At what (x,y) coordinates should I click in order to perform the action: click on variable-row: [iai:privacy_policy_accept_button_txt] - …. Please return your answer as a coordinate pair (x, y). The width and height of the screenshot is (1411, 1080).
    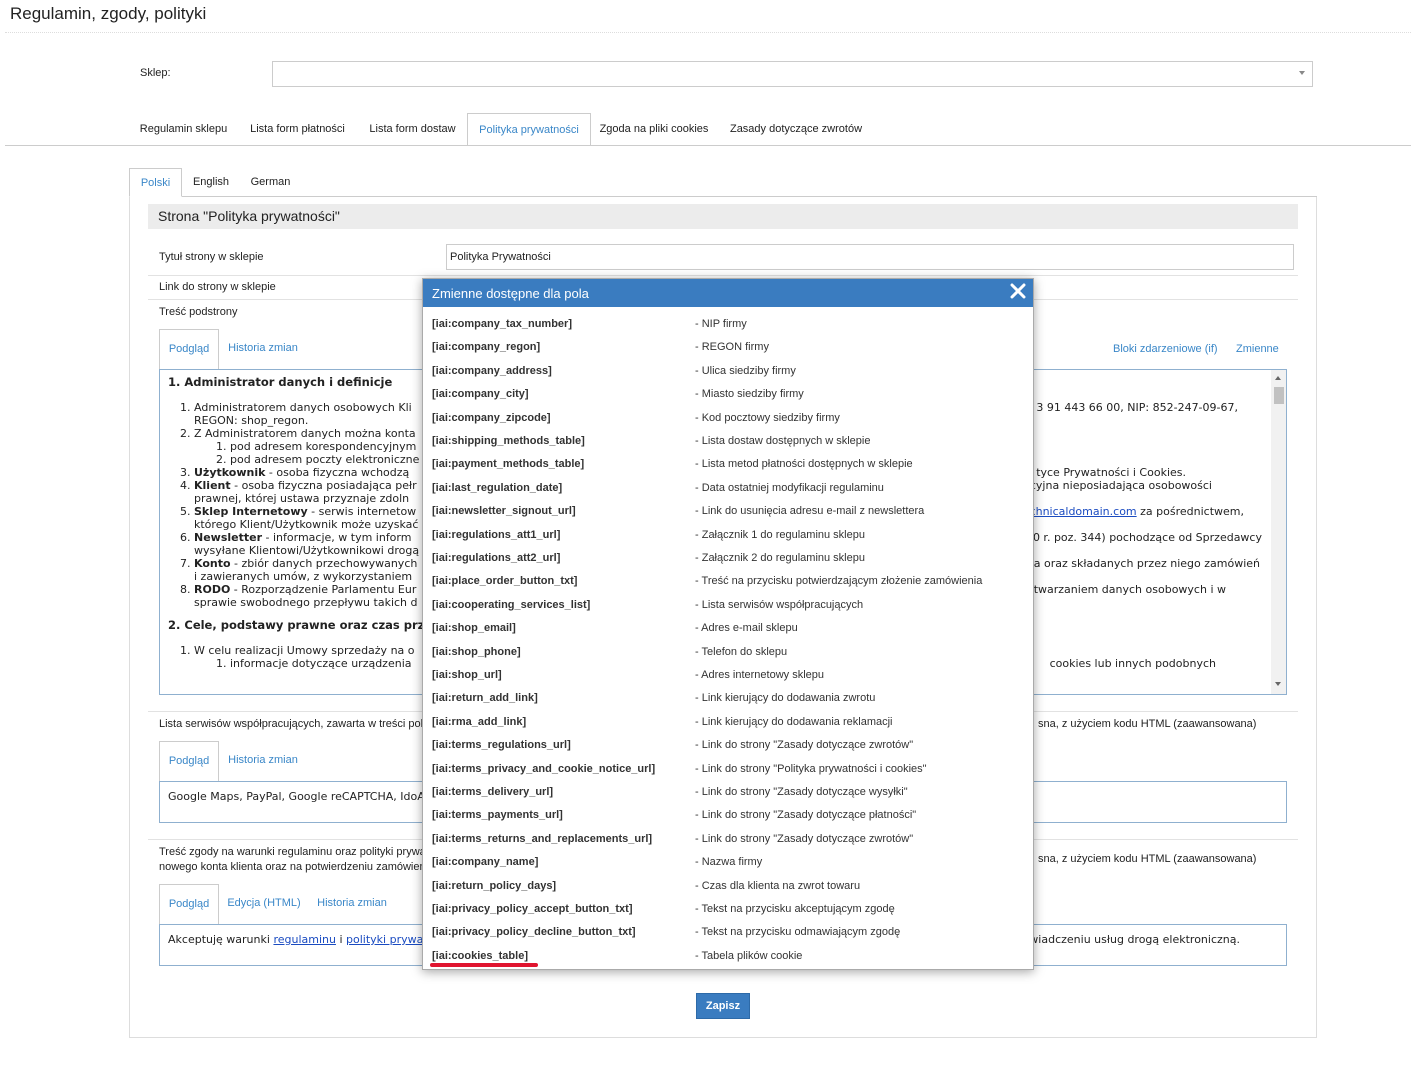
    Looking at the image, I should click on (727, 912).